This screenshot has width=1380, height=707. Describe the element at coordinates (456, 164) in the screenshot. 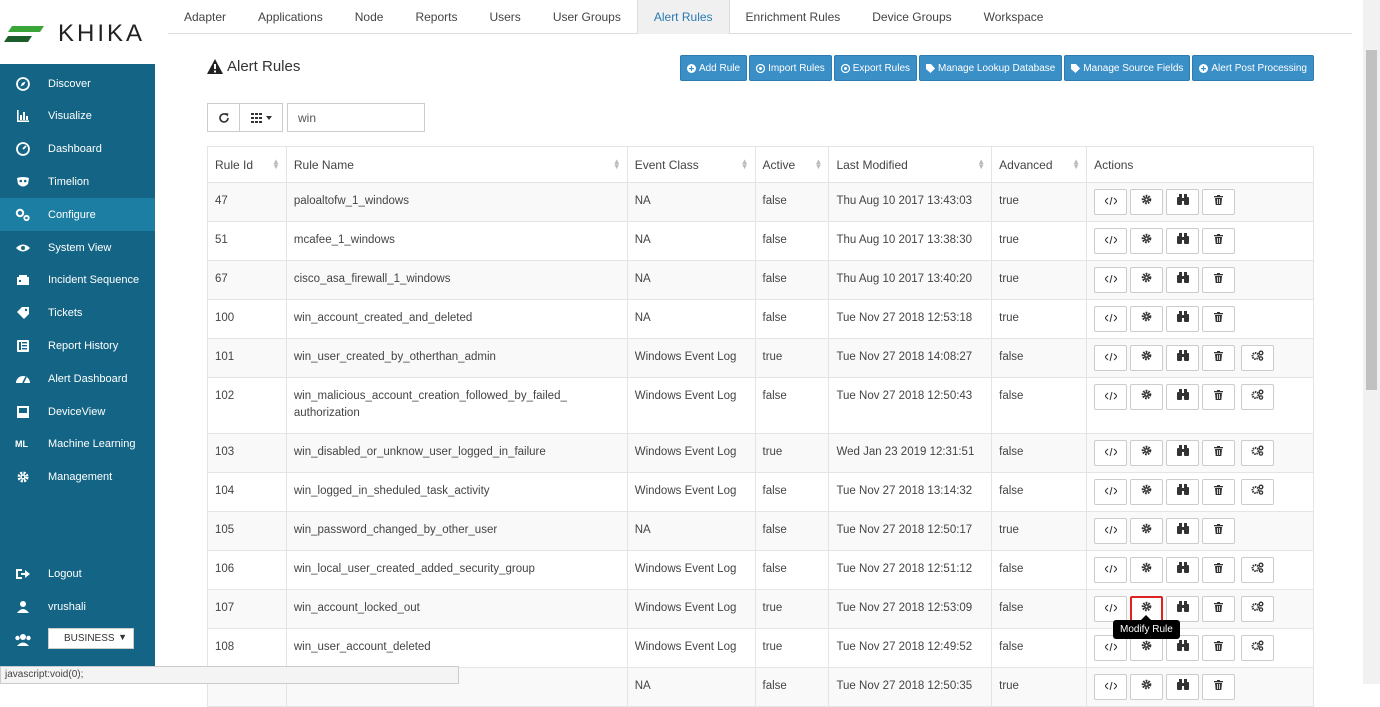

I see `column-header-rule-name: Rule Name ▲ ▼` at that location.